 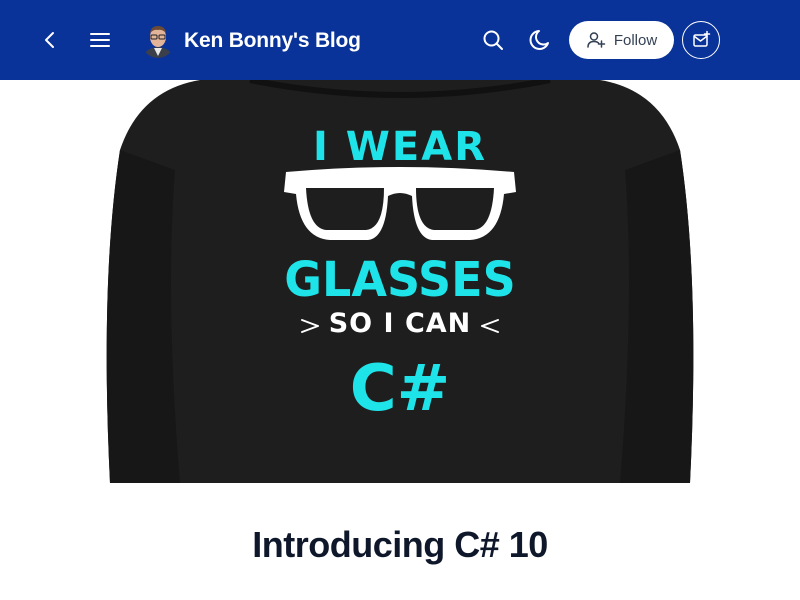 What do you see at coordinates (400, 40) in the screenshot?
I see `blog-header: Ken Bonny's Blog Follow` at bounding box center [400, 40].